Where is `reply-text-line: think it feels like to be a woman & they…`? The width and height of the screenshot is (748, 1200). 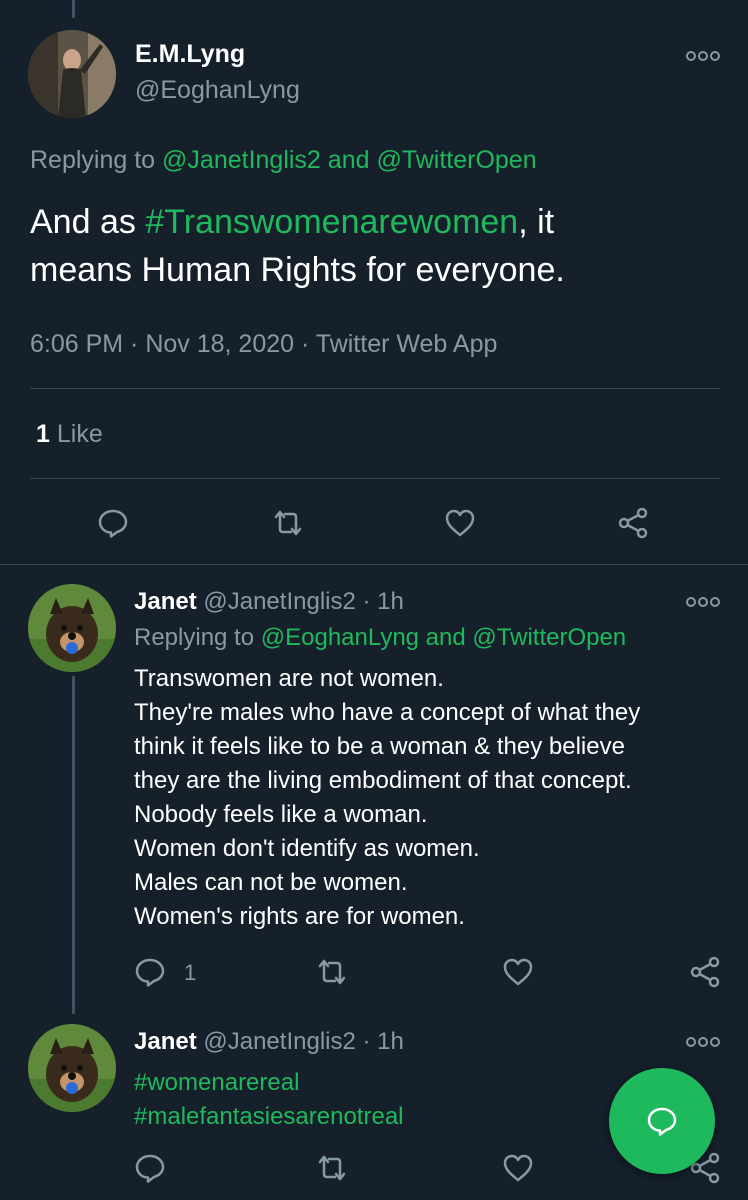
reply-text-line: think it feels like to be a woman & they… is located at coordinates (379, 746).